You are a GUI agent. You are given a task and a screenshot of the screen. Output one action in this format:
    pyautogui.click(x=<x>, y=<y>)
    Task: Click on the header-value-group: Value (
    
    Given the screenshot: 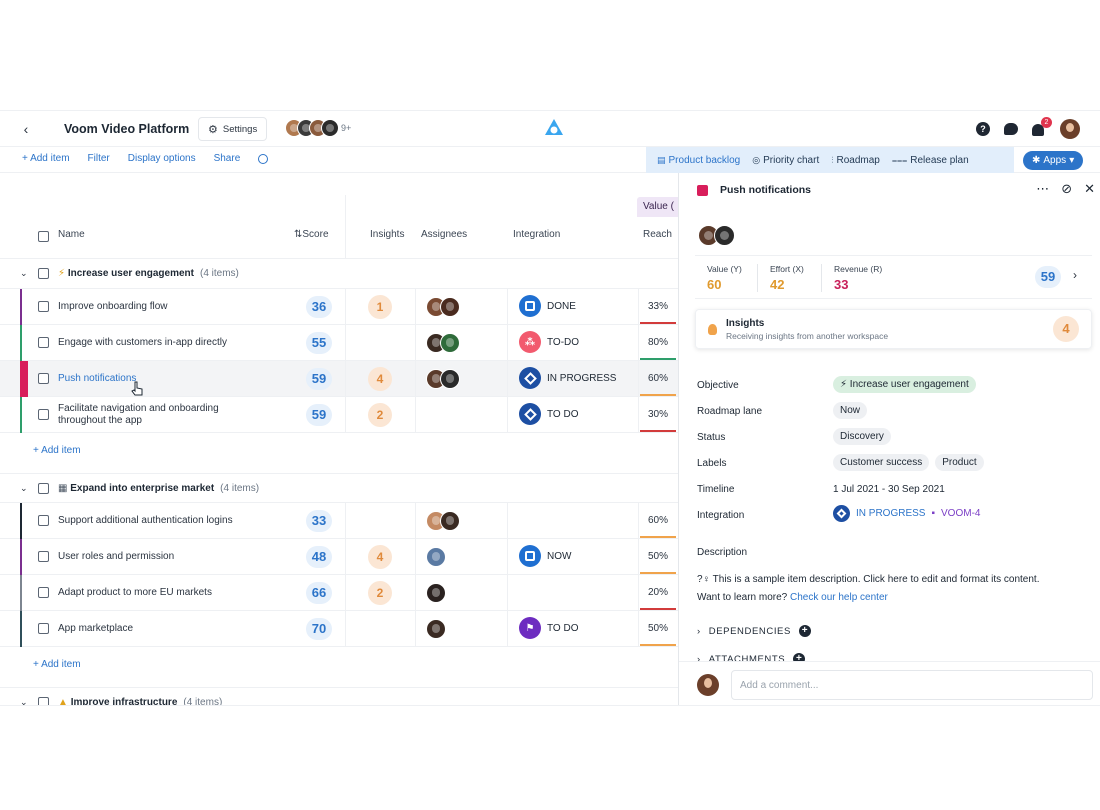 What is the action you would take?
    pyautogui.click(x=657, y=207)
    